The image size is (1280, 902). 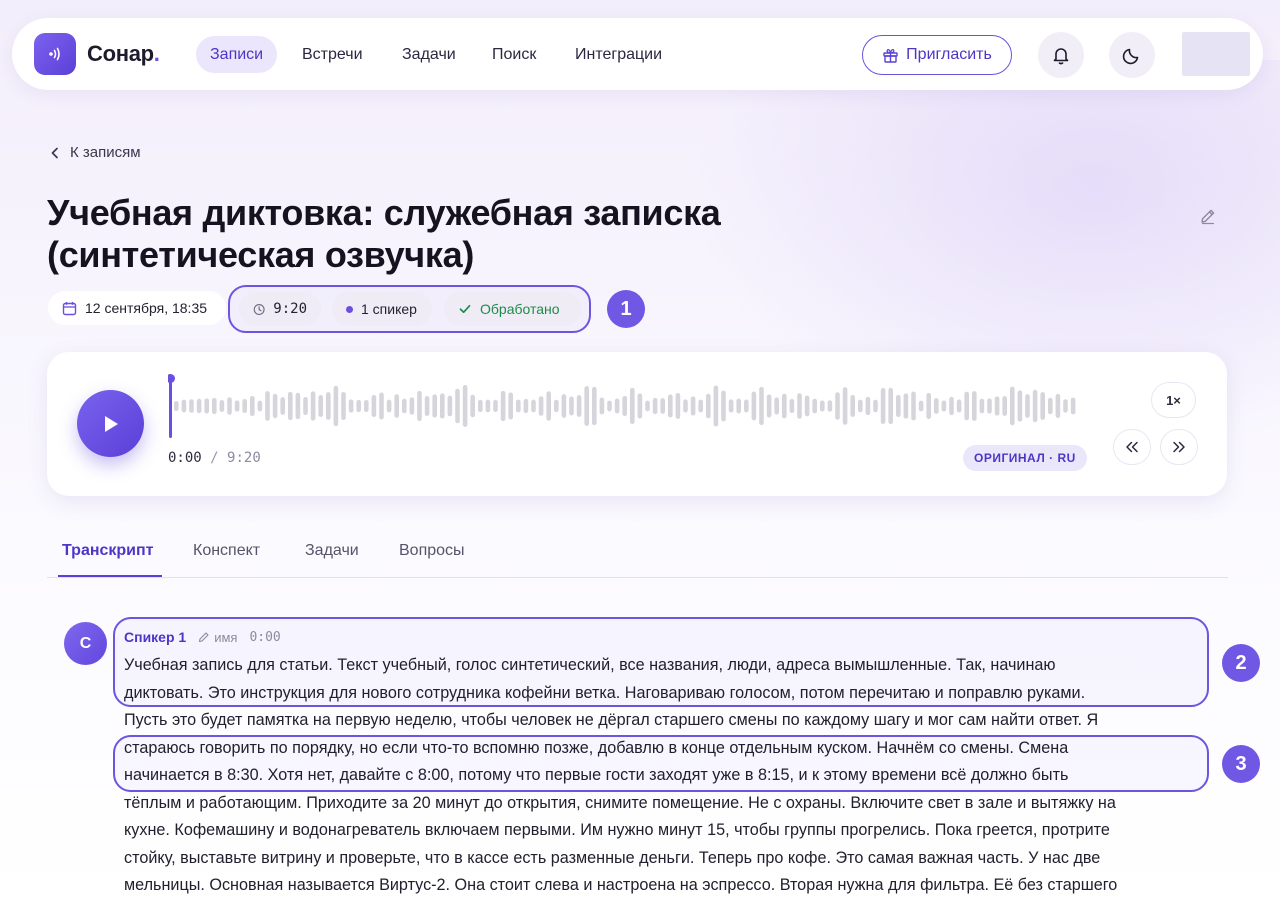 I want to click on status-label: Обработано, so click(x=520, y=309).